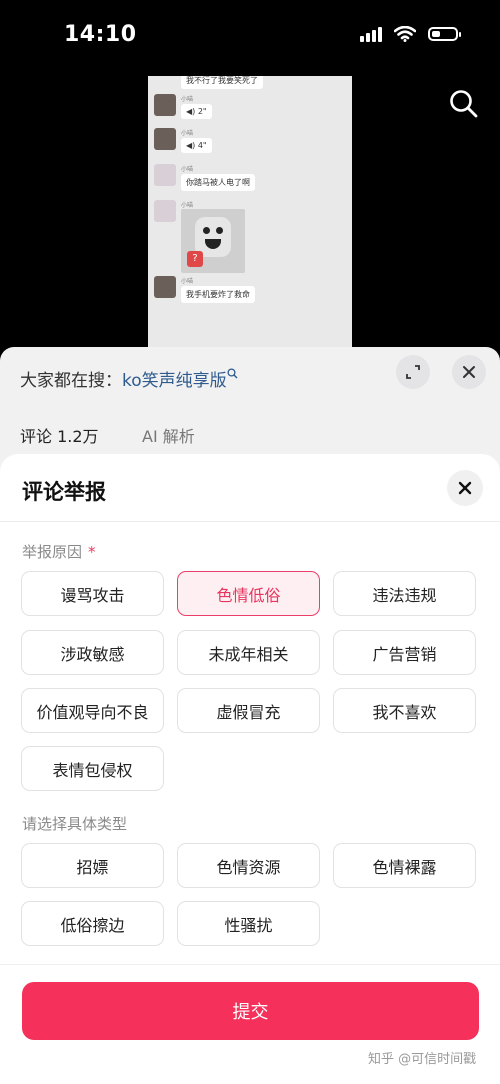  What do you see at coordinates (248, 652) in the screenshot?
I see `reason-chip: 未成年相关` at bounding box center [248, 652].